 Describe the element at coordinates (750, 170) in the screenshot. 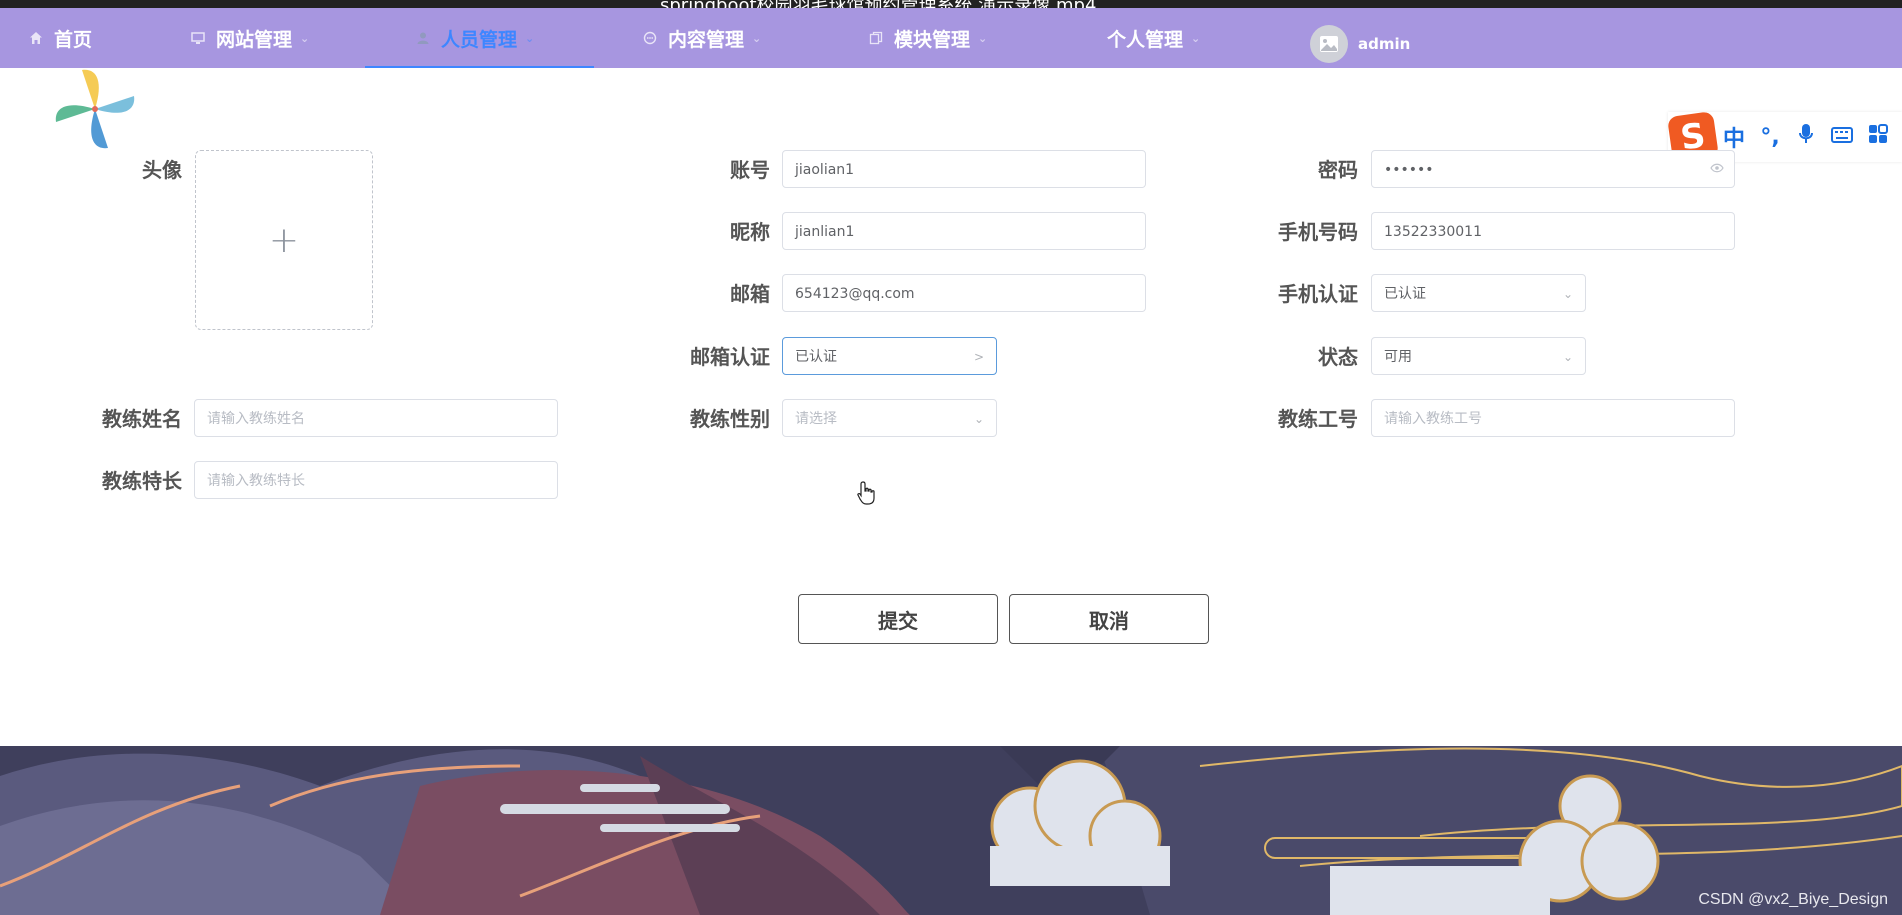

I see `account-label: 账号` at that location.